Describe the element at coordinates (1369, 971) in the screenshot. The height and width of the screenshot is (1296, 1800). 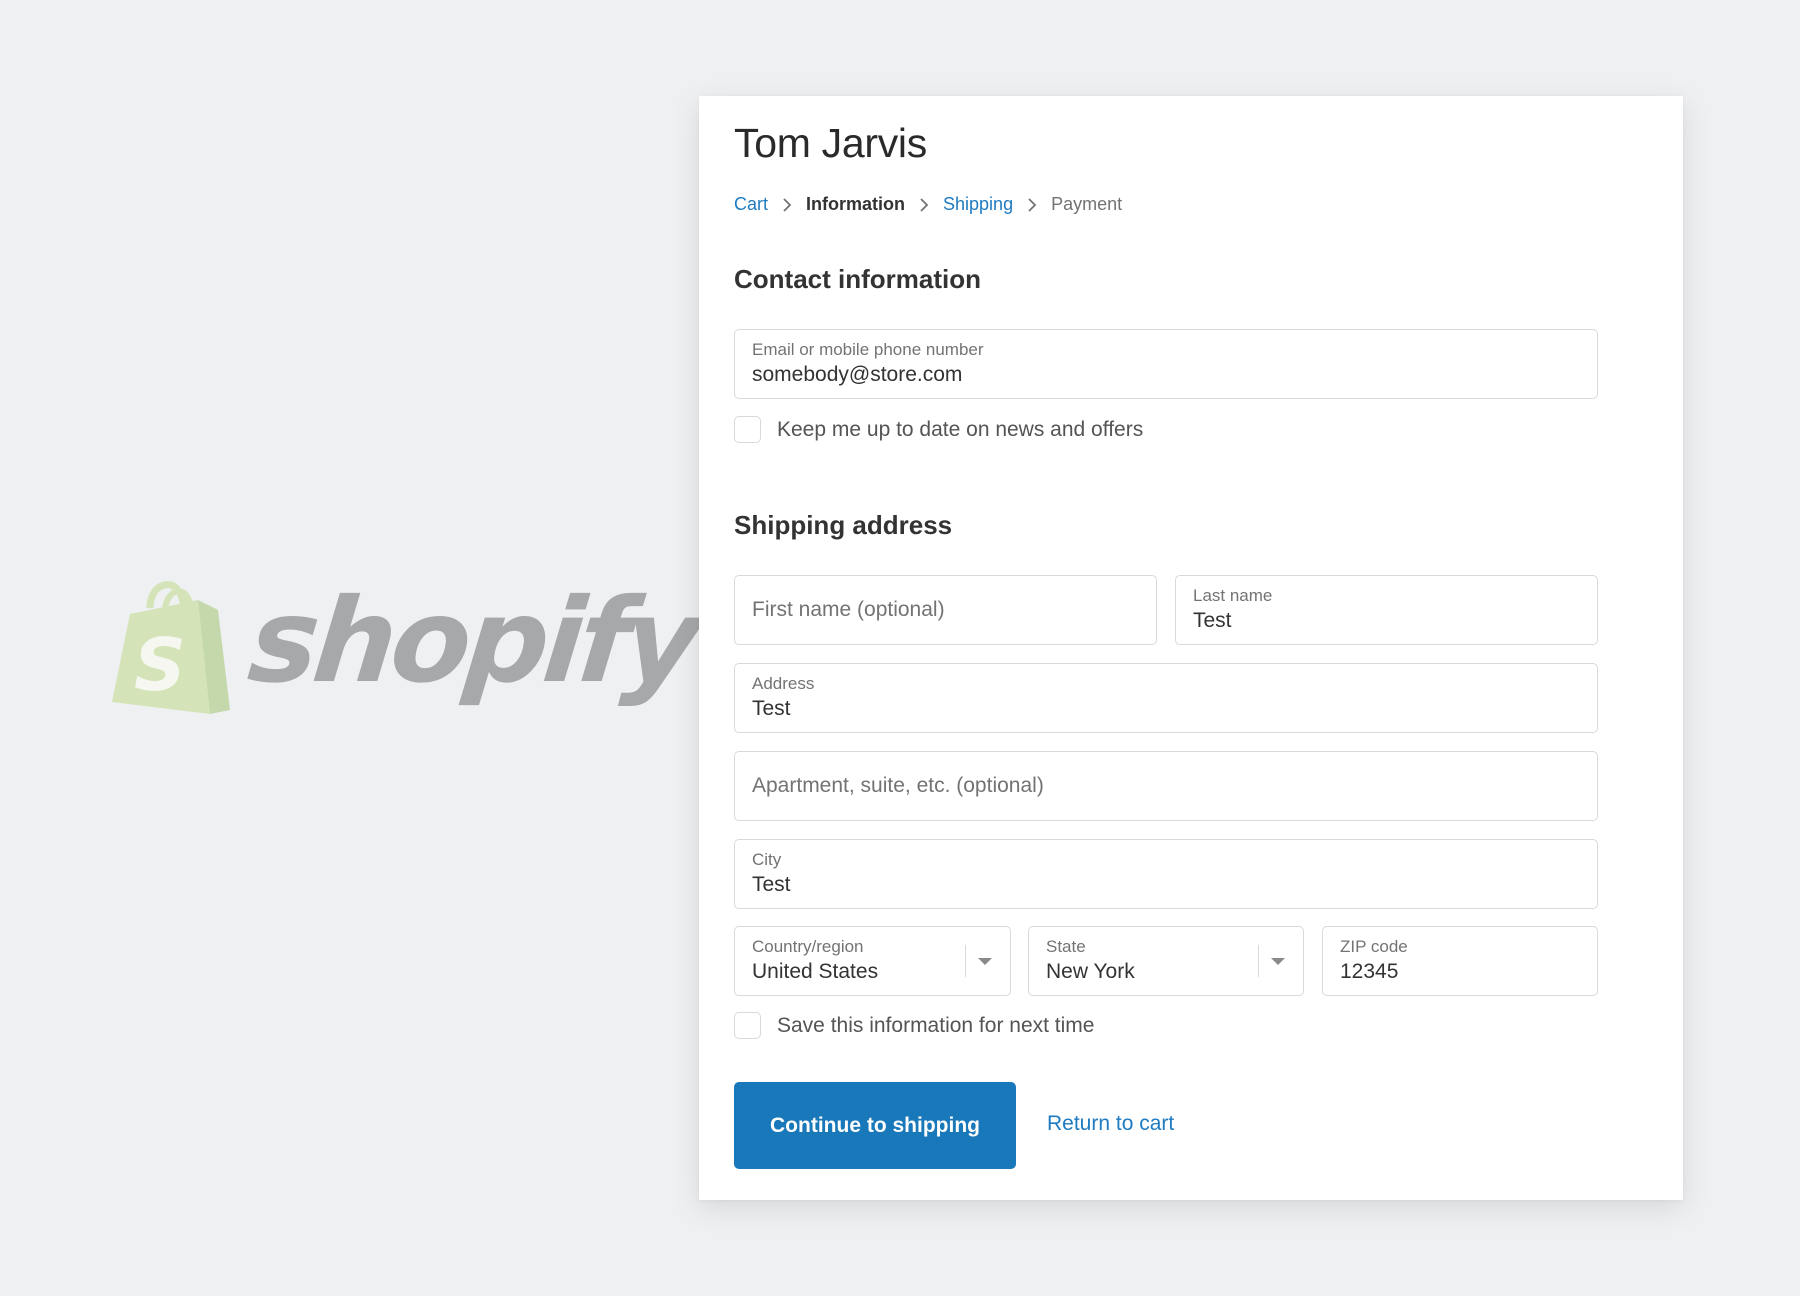
I see `zip-value: 12345` at that location.